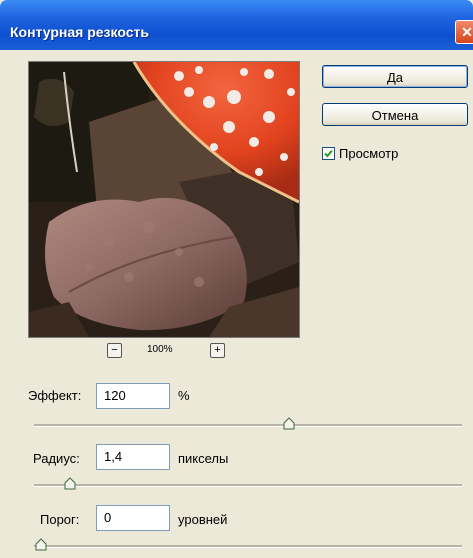 The image size is (473, 558). Describe the element at coordinates (133, 396) in the screenshot. I see `effect-input: 120` at that location.